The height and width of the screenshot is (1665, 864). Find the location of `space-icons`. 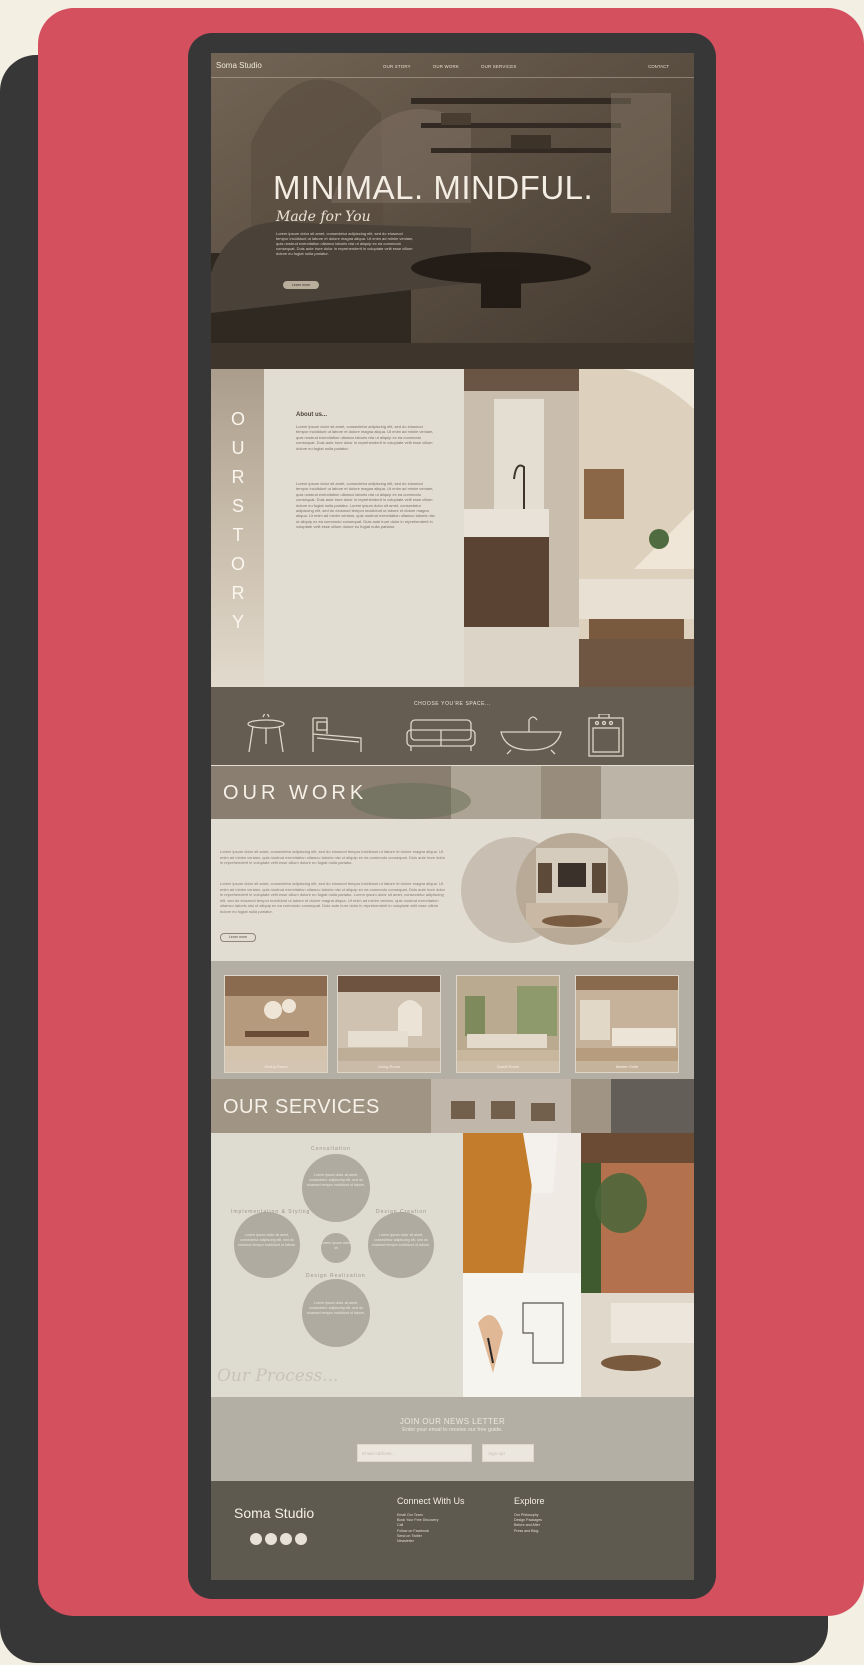

space-icons is located at coordinates (435, 735).